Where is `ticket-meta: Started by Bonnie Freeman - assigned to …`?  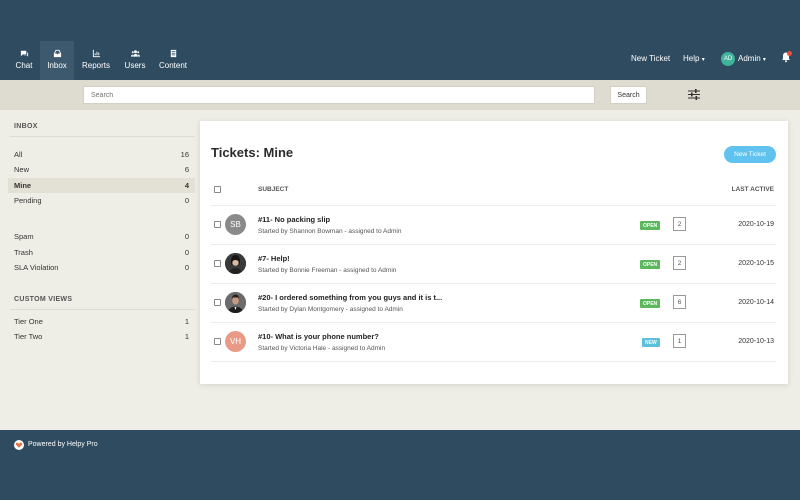 ticket-meta: Started by Bonnie Freeman - assigned to … is located at coordinates (327, 270).